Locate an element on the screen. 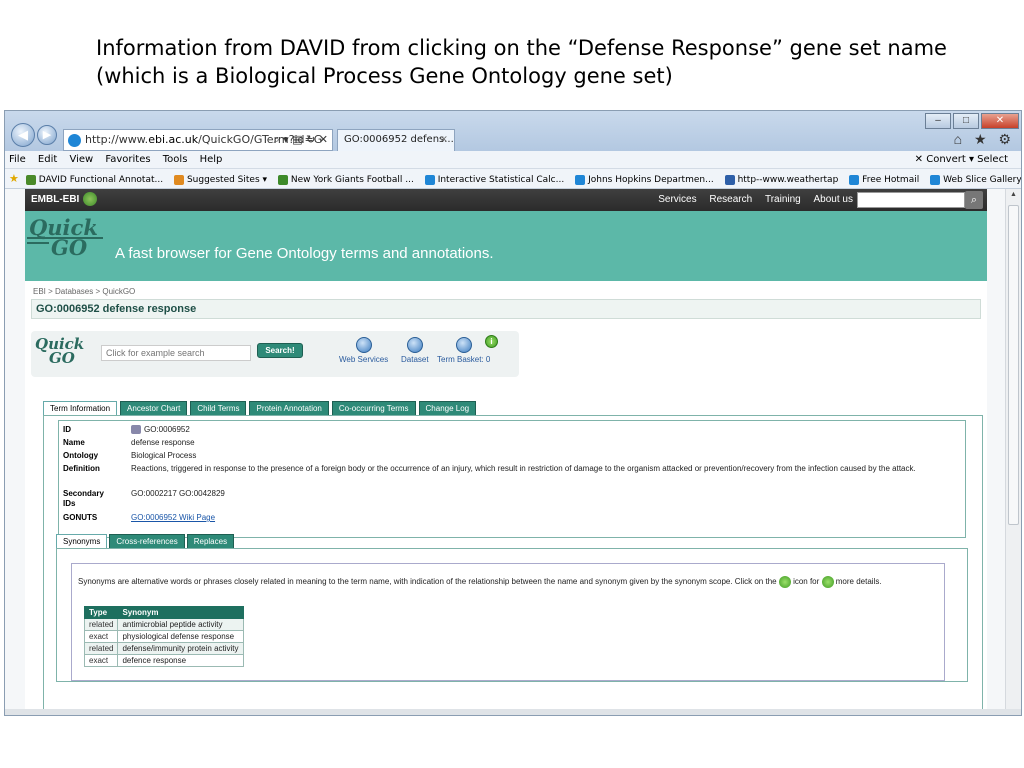  go-id: GO:0006952 is located at coordinates (167, 429).